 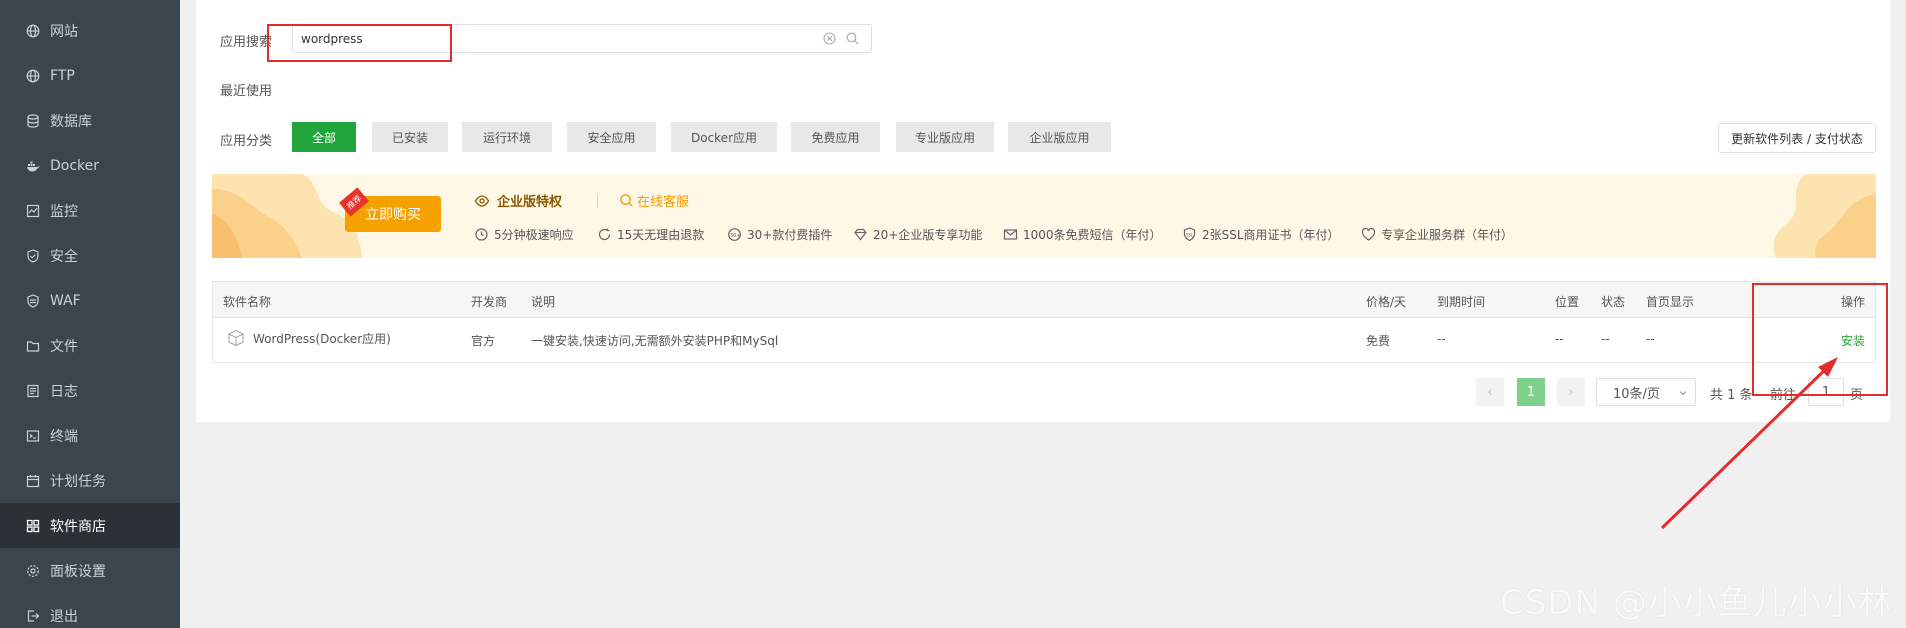 I want to click on cell-name: WordPress(Docker应用), so click(x=322, y=339).